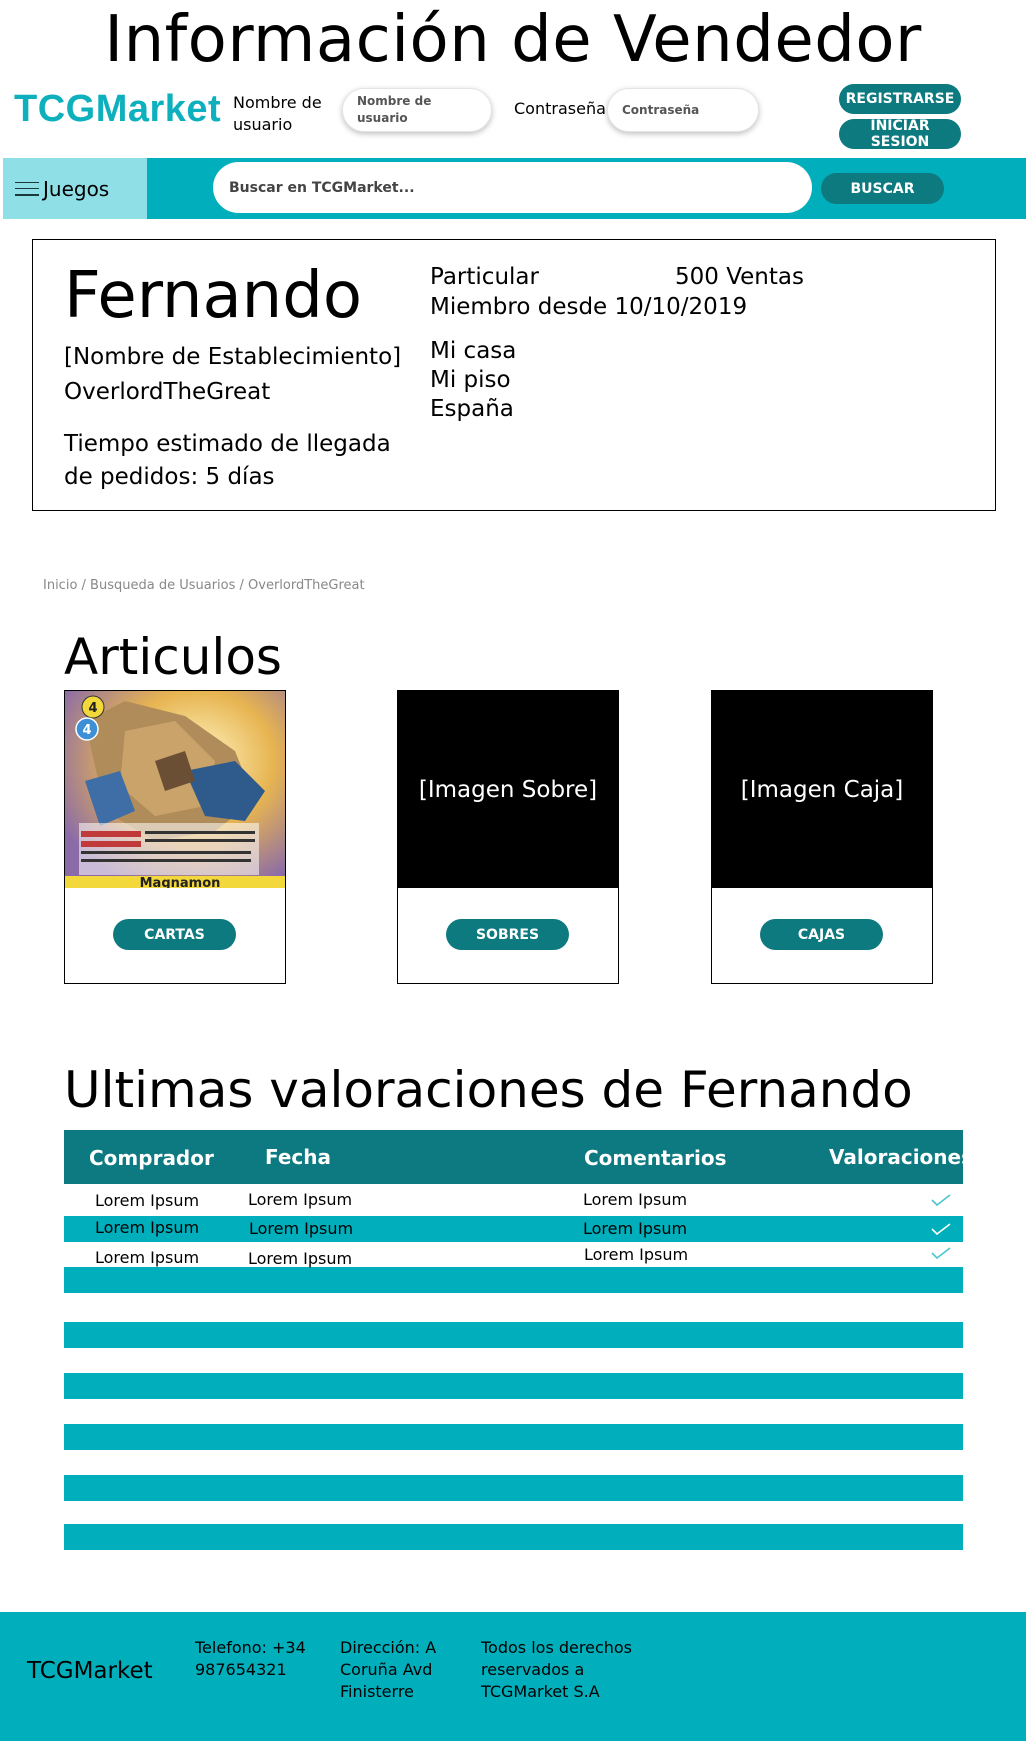  I want to click on login-button: INICIAR SESION, so click(900, 134).